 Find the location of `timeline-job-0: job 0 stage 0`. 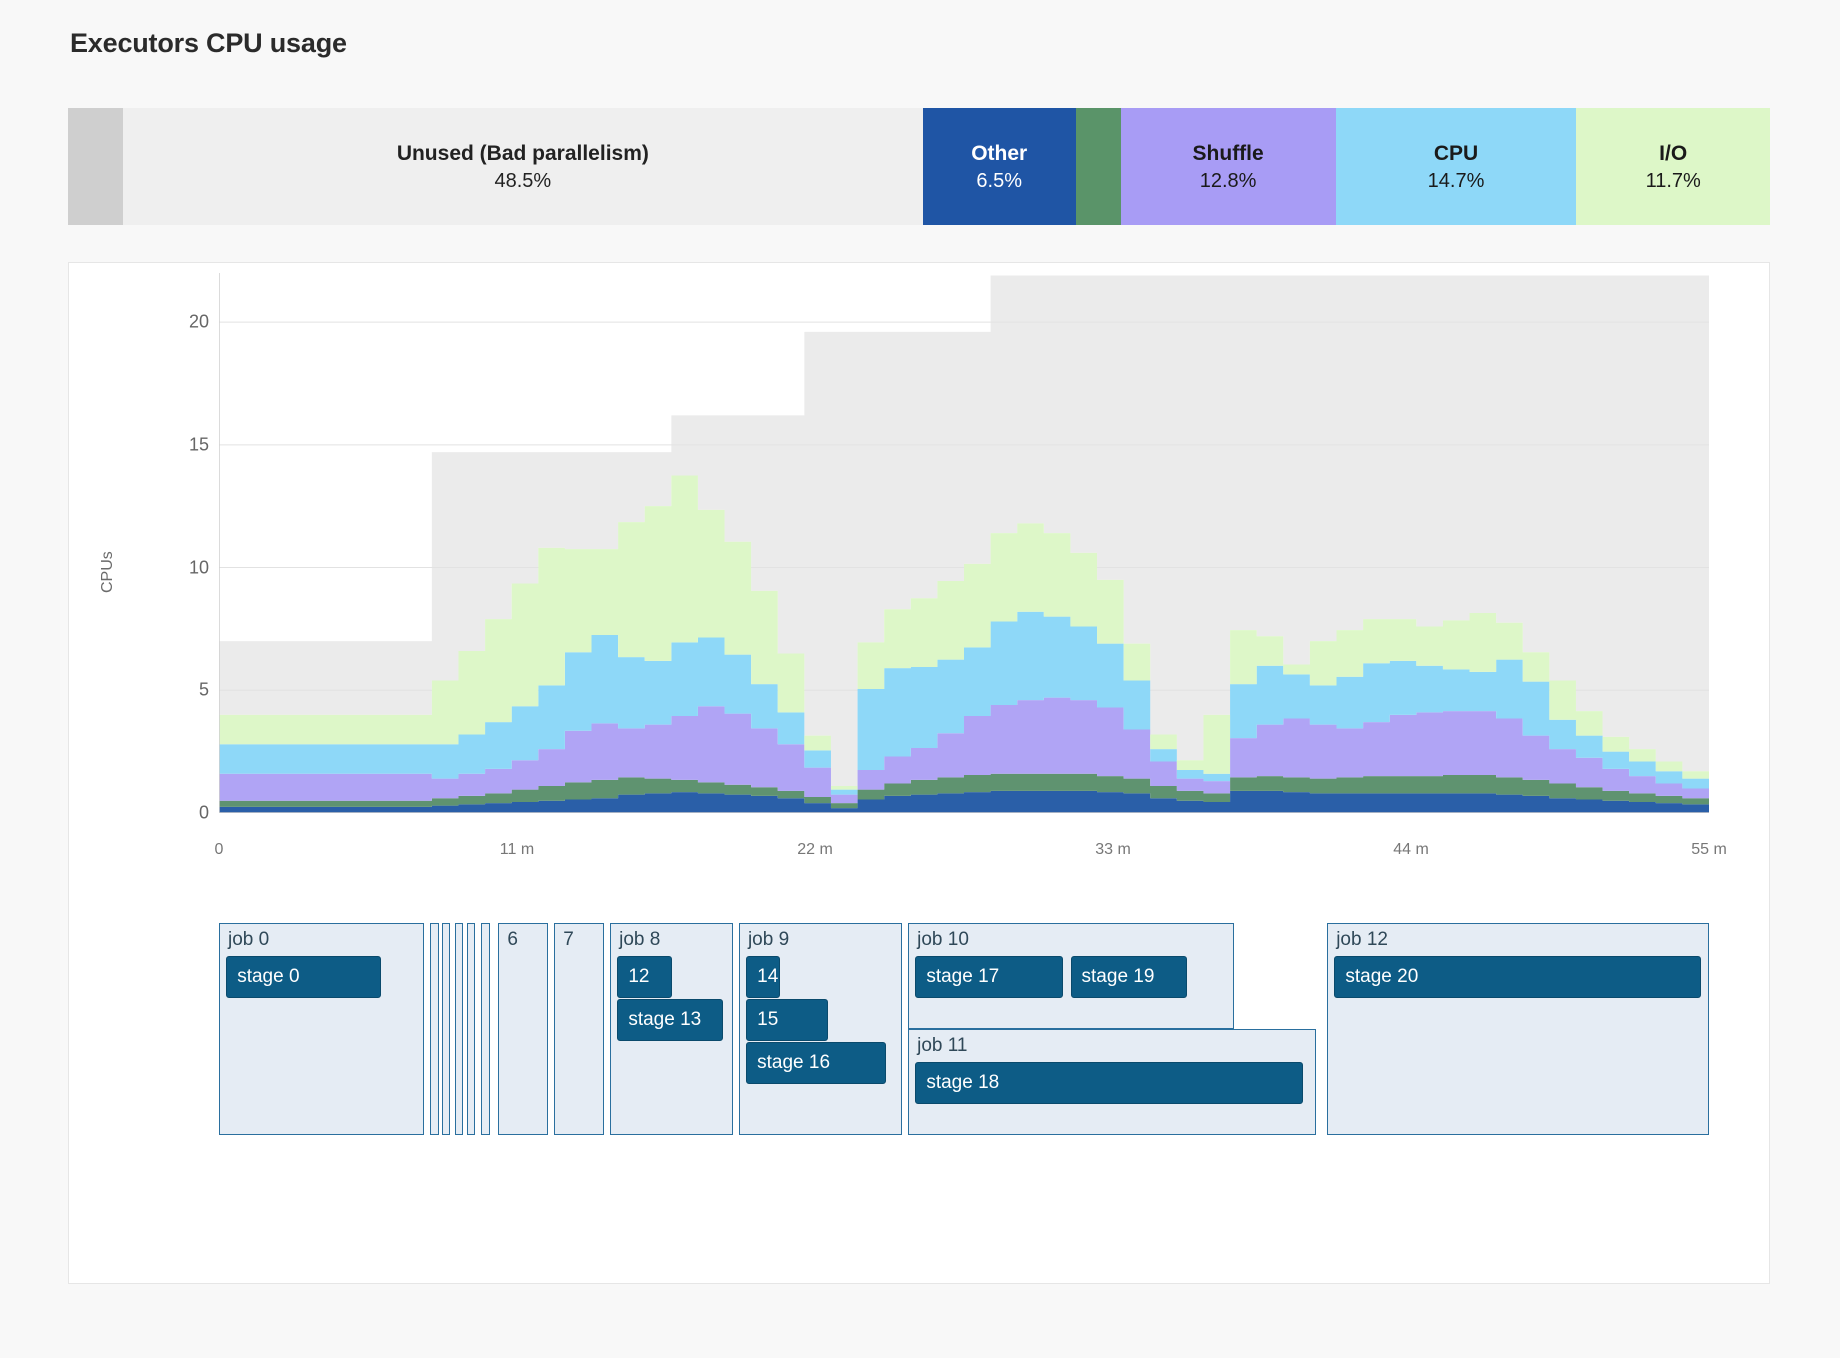

timeline-job-0: job 0 stage 0 is located at coordinates (321, 1029).